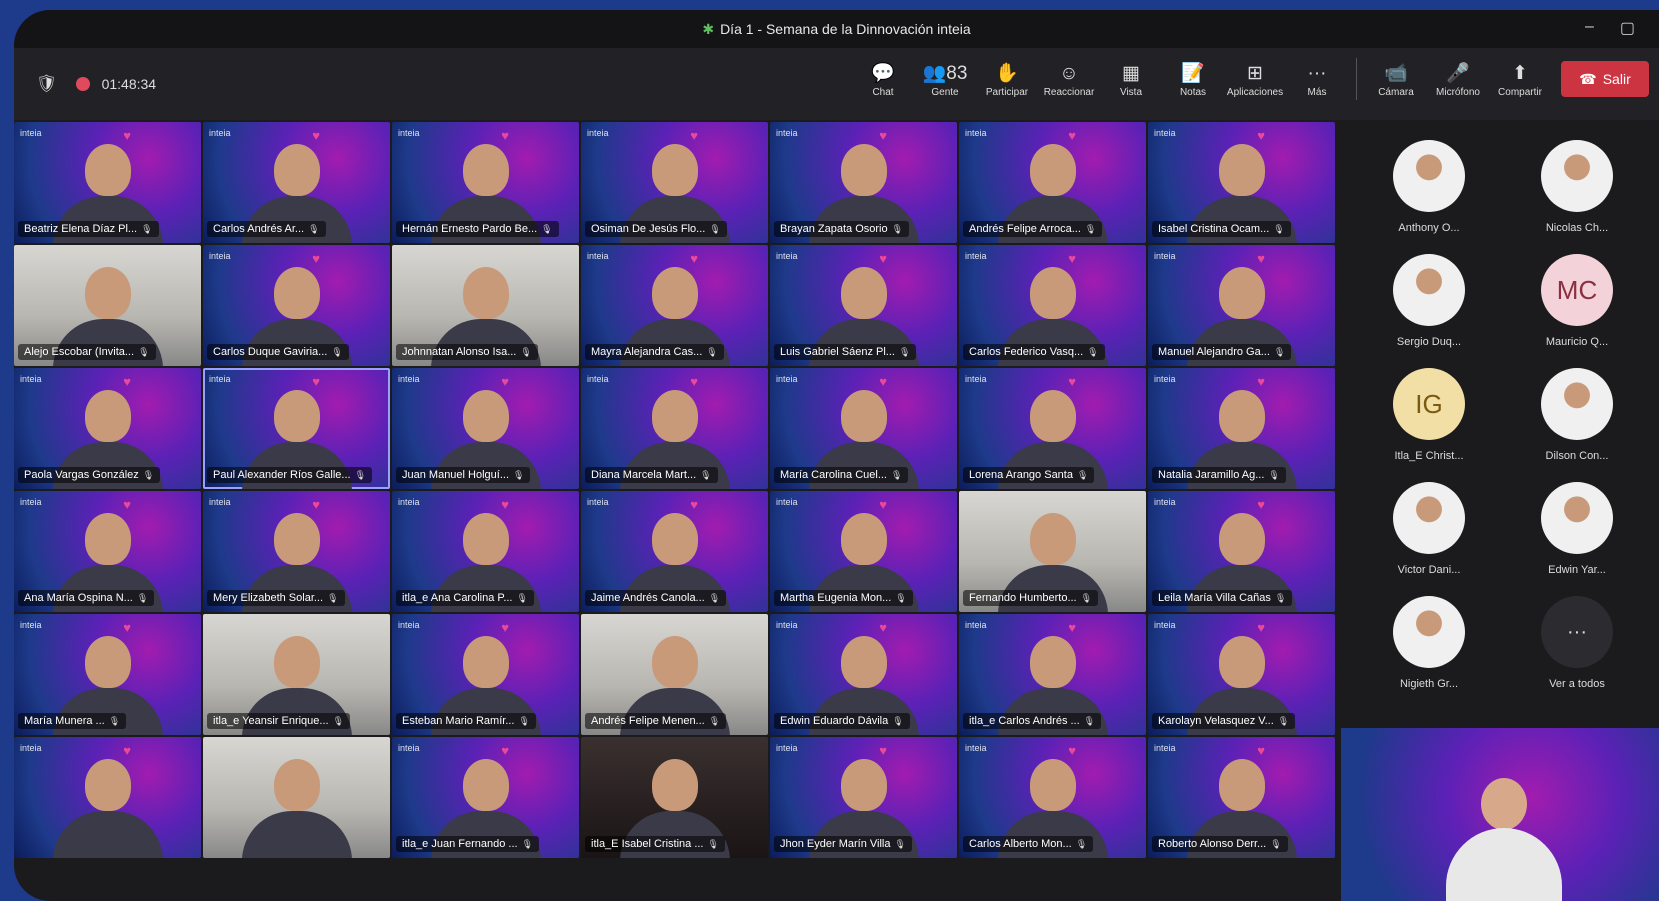  What do you see at coordinates (674, 182) in the screenshot?
I see `video-tile: inteia ♥ Osiman De Jesús Flo... 🎙` at bounding box center [674, 182].